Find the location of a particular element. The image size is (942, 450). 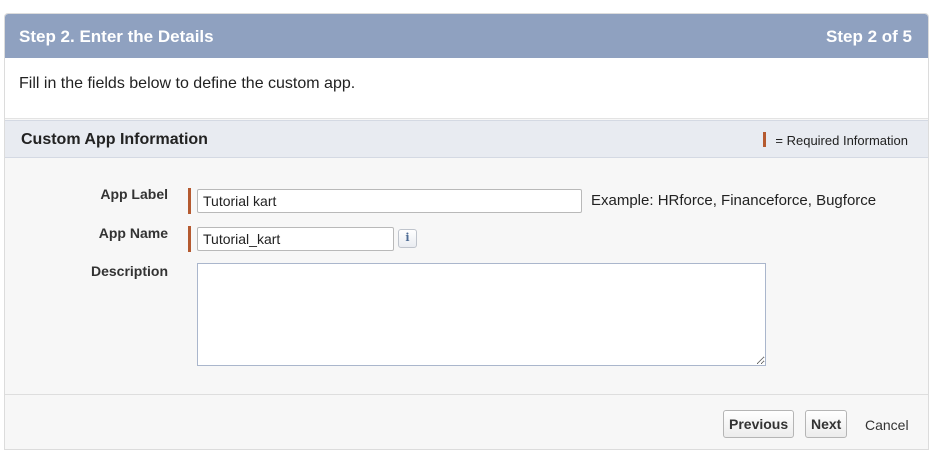

description-label: Description is located at coordinates (129, 271).